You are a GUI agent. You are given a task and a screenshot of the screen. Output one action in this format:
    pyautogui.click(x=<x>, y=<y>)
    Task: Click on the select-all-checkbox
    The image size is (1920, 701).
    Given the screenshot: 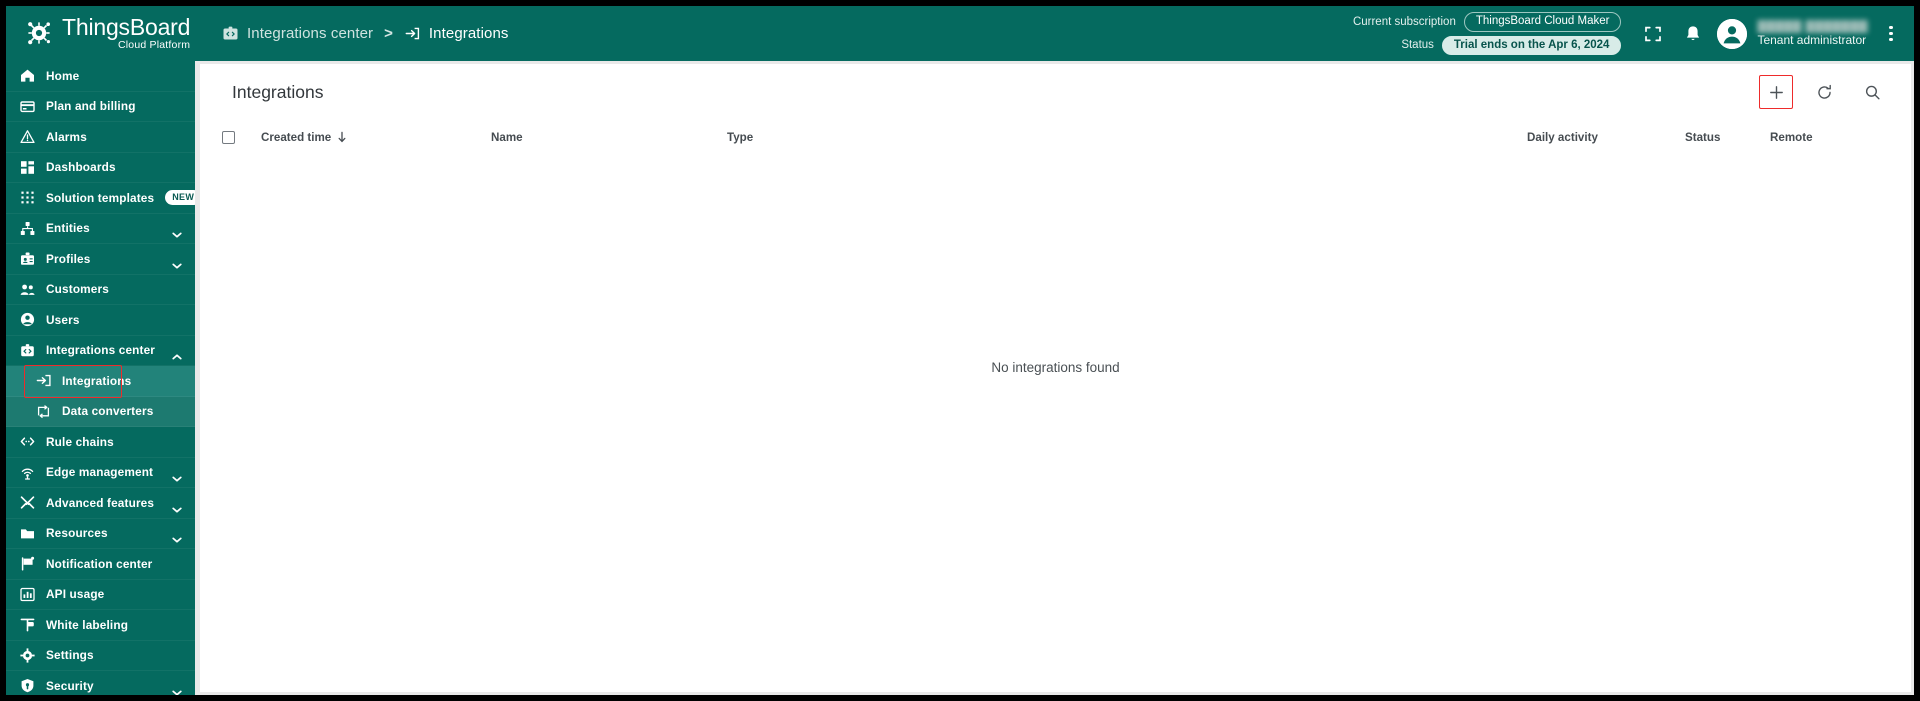 What is the action you would take?
    pyautogui.click(x=228, y=137)
    